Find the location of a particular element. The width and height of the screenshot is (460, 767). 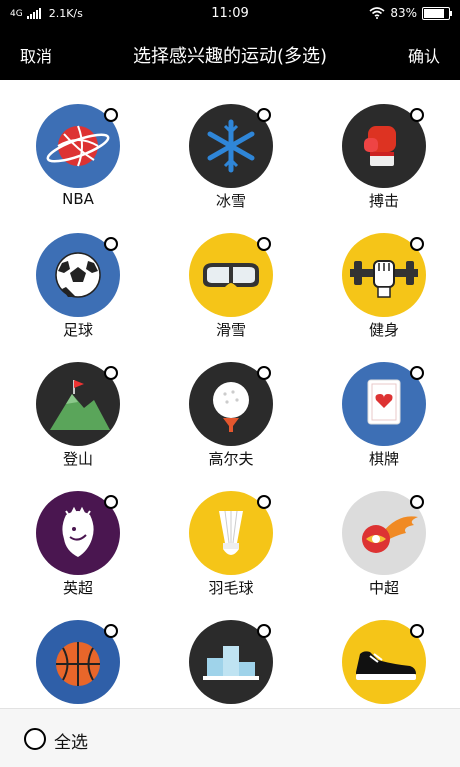

sport-label: NBA is located at coordinates (78, 199).